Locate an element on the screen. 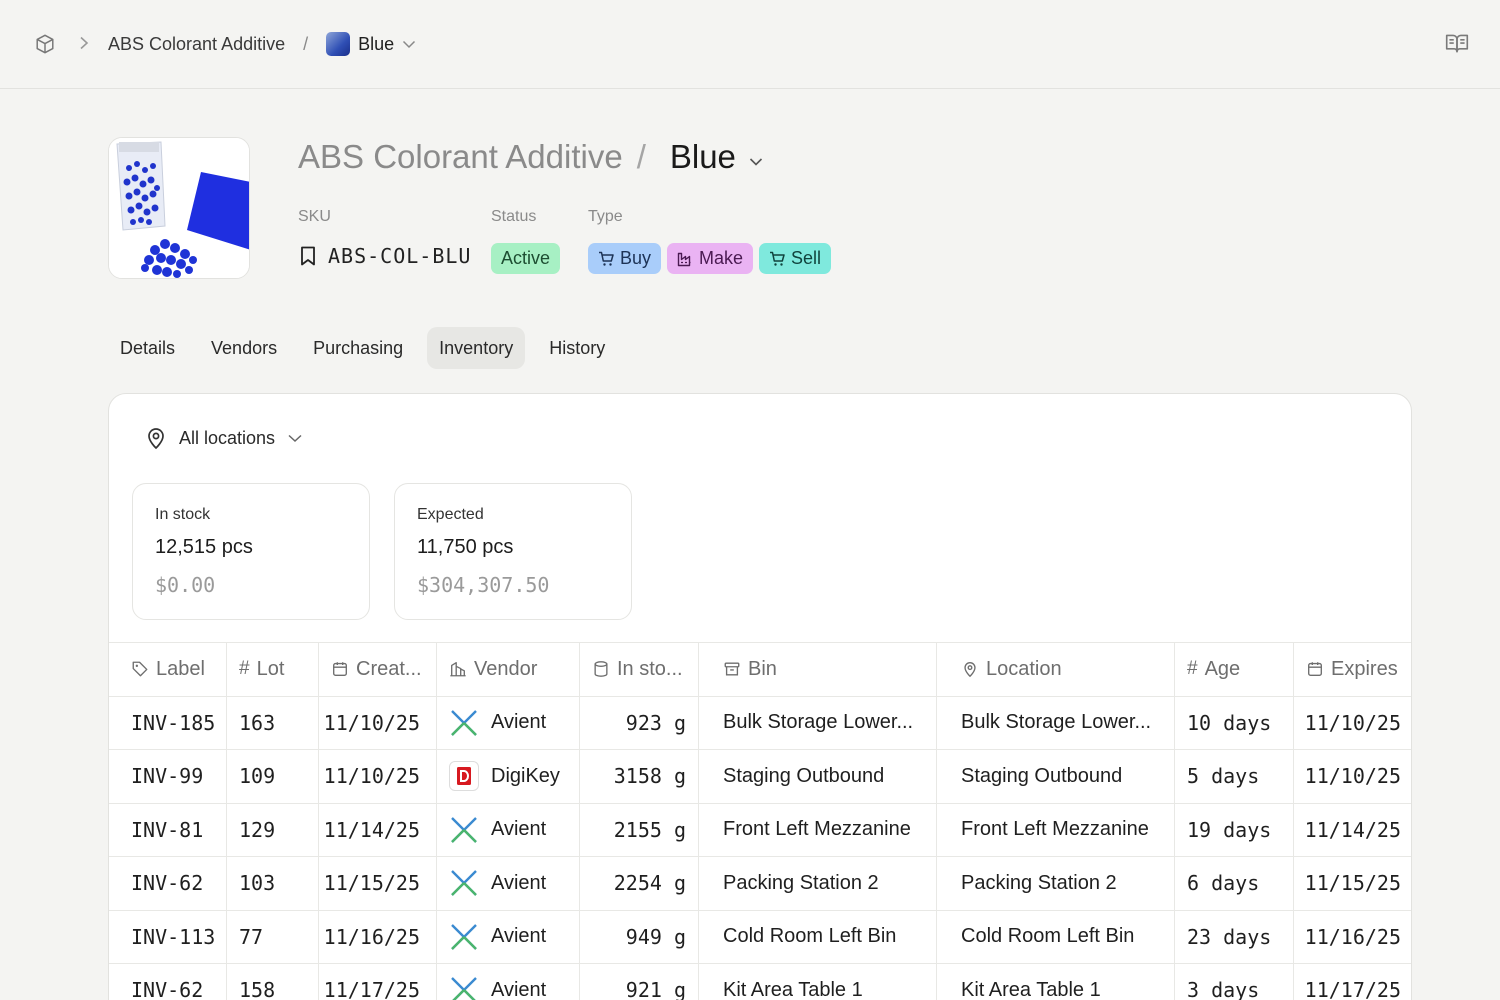  cell-lot: 109 is located at coordinates (273, 776).